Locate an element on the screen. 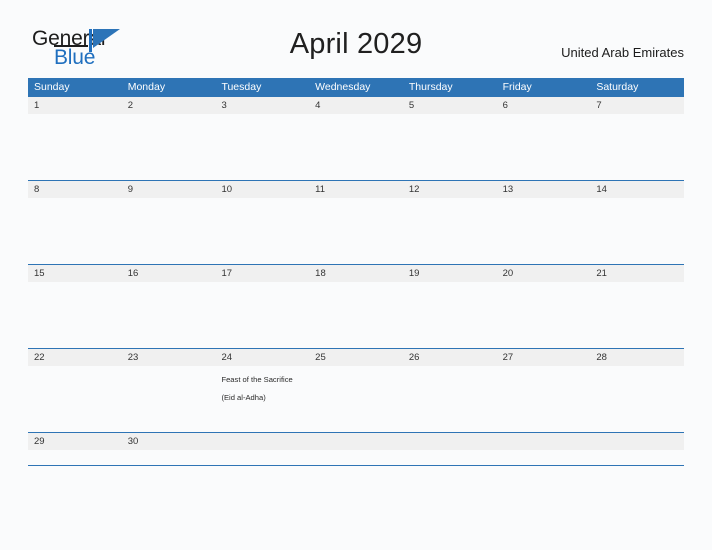 Image resolution: width=712 pixels, height=550 pixels. day-body: Feast of the Sacrifice (Eid al-Adha) is located at coordinates (262, 399).